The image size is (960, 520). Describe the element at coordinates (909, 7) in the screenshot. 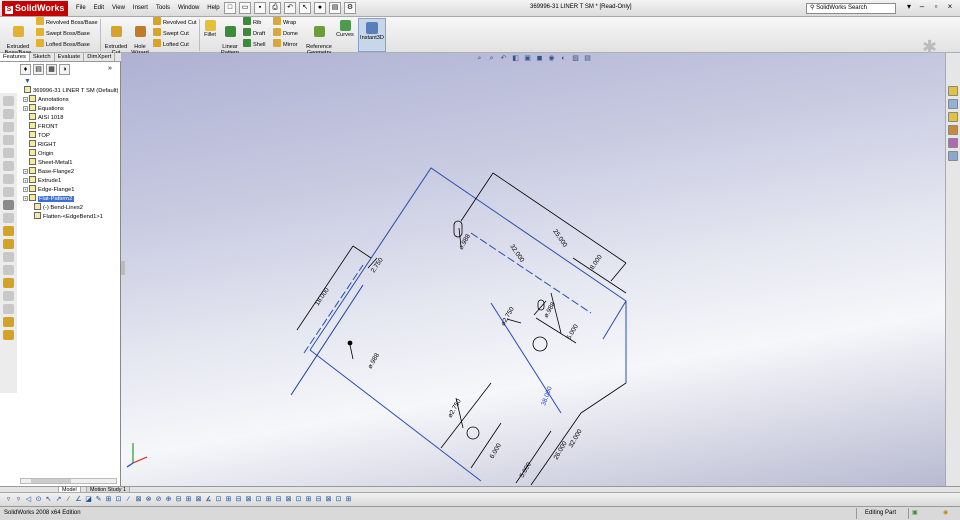

I see `help-search-icon: ▾` at that location.